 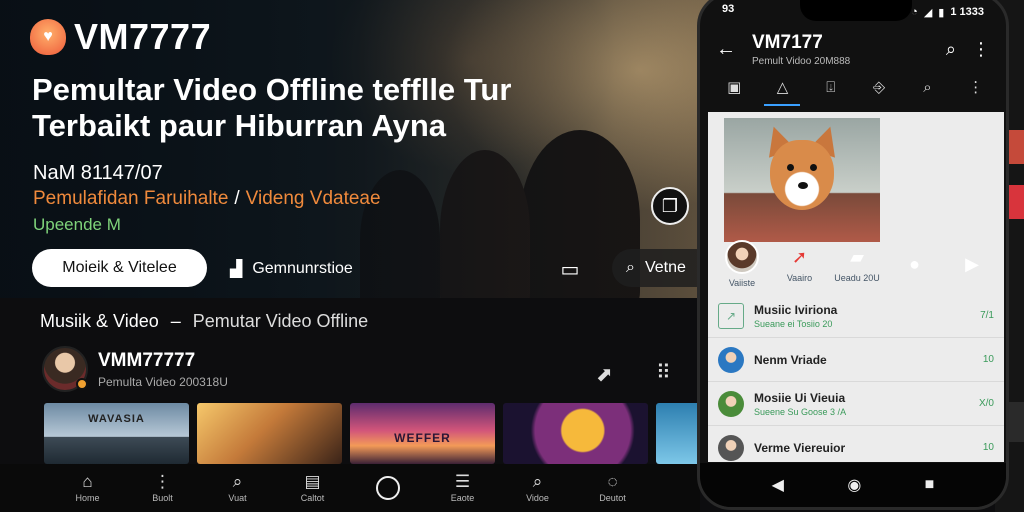 I want to click on dog-face, so click(x=802, y=175).